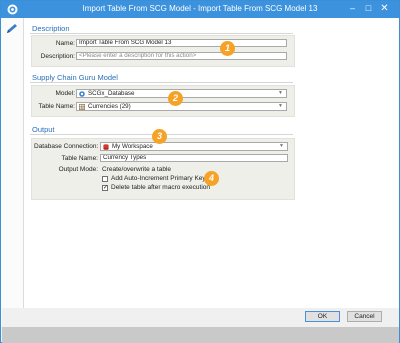  I want to click on button-bar: OK Cancel, so click(200, 317).